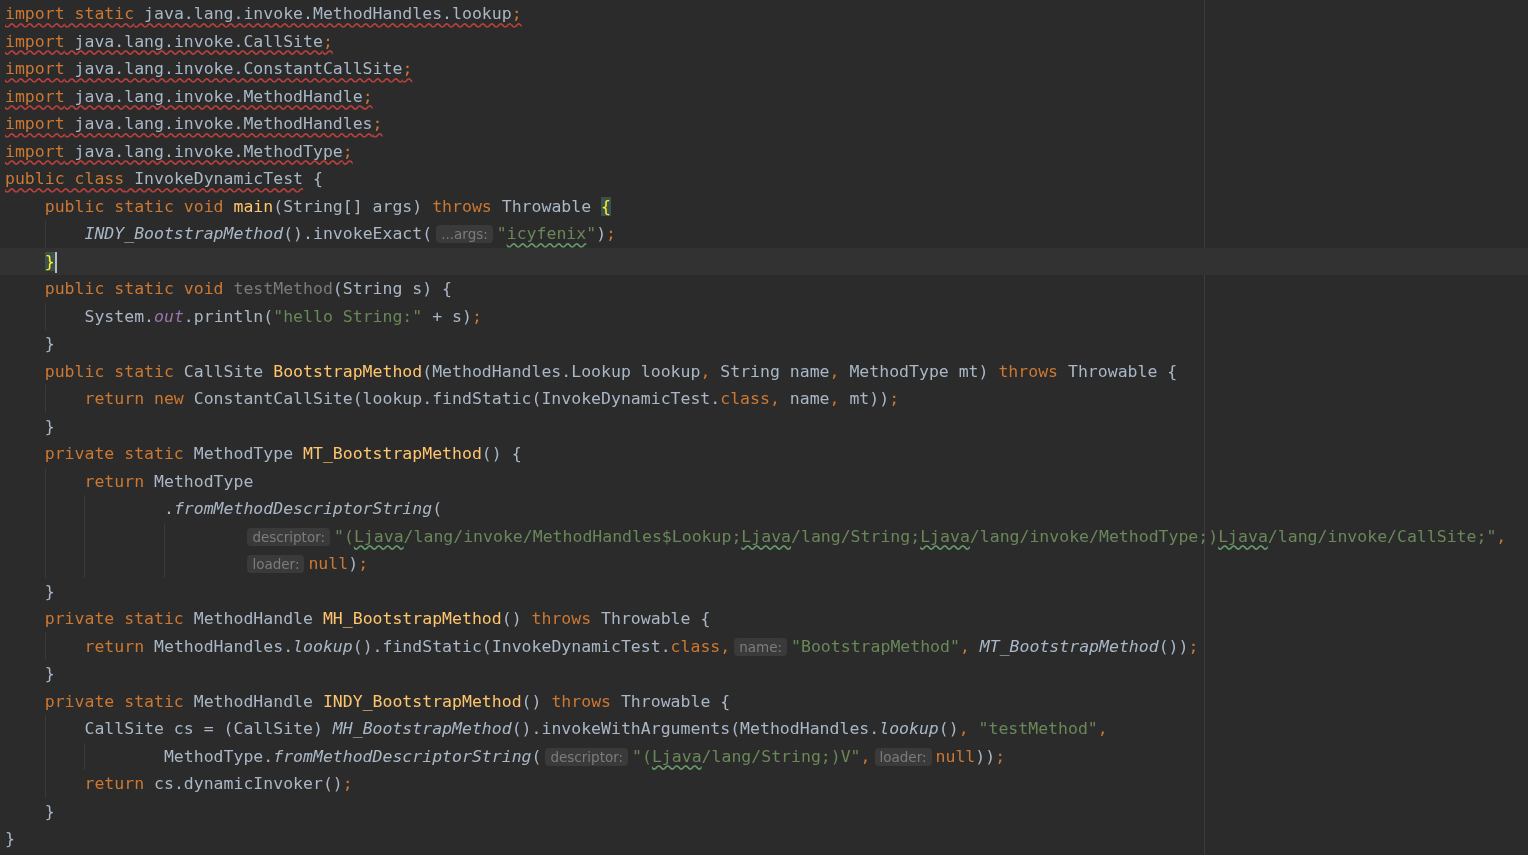 The image size is (1528, 855). What do you see at coordinates (248, 783) in the screenshot?
I see `code-text: cs.dynamicInvoker()` at bounding box center [248, 783].